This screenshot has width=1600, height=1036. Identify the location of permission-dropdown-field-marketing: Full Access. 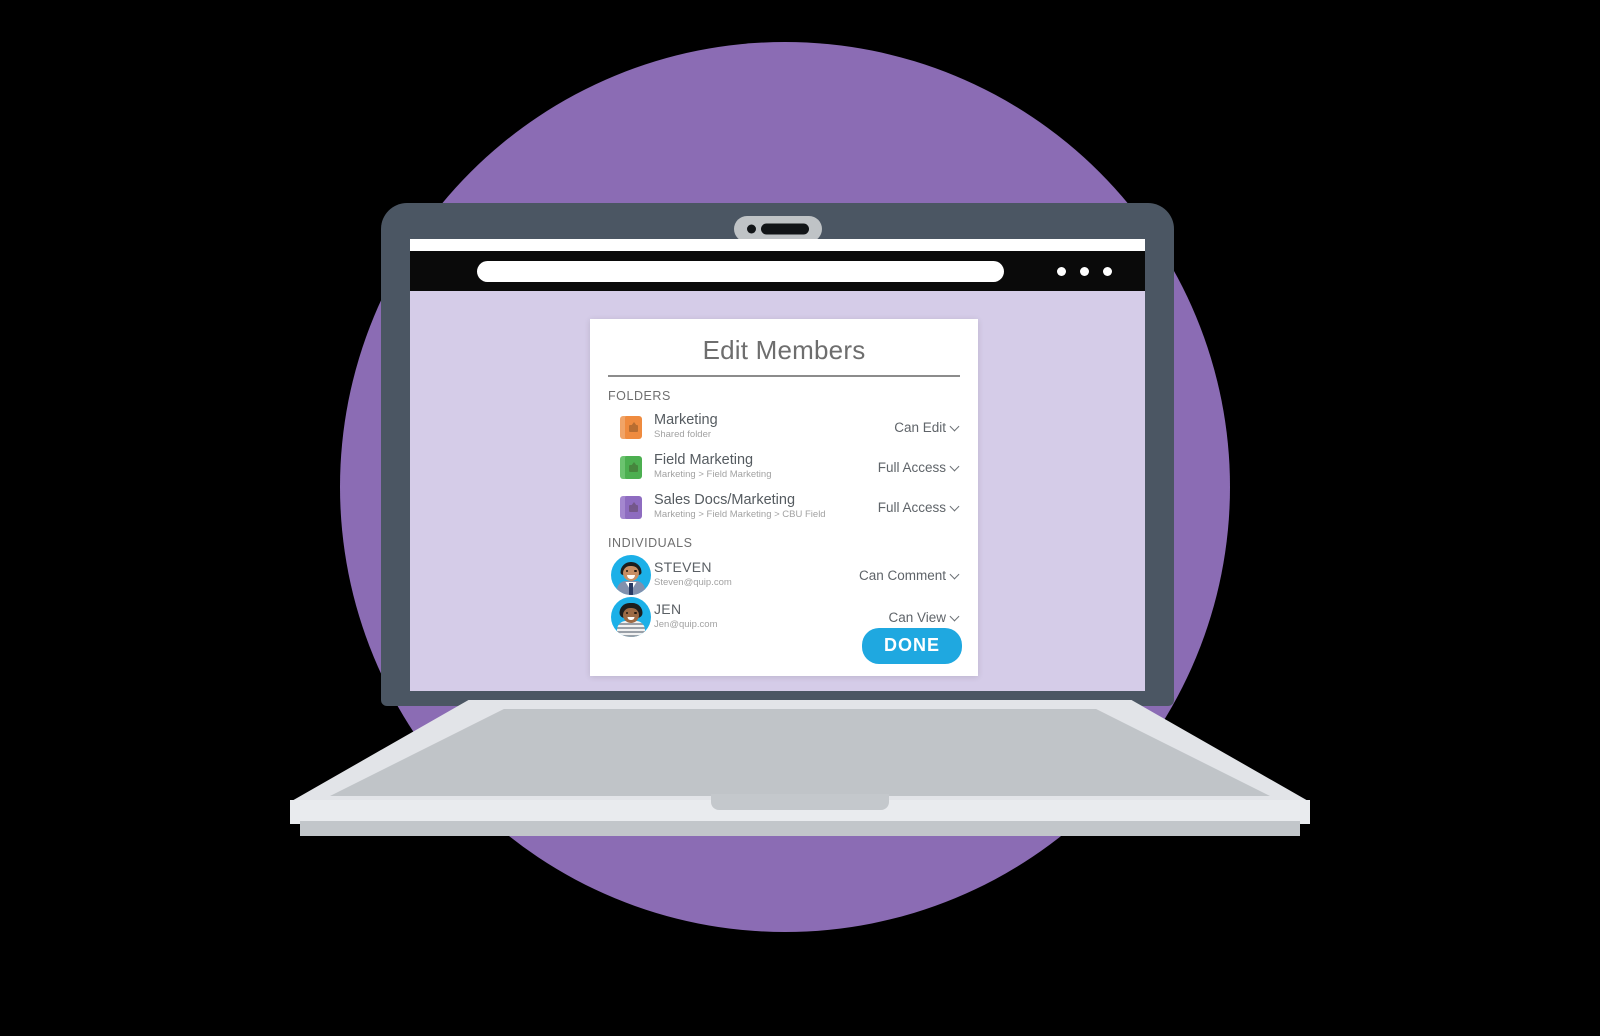
(919, 467).